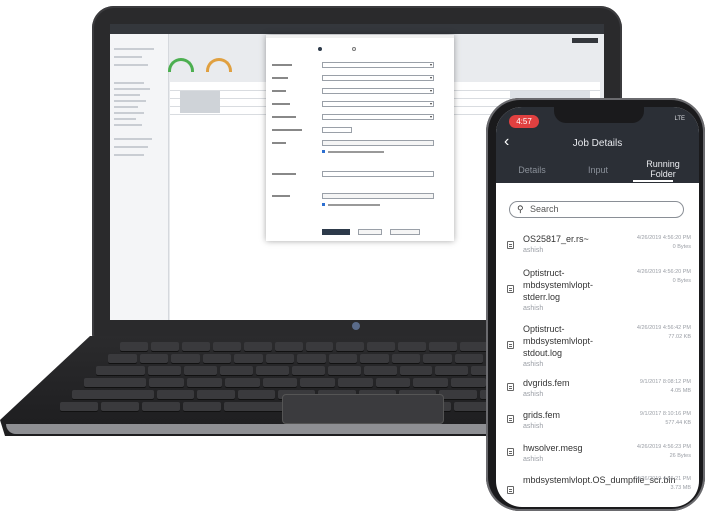  What do you see at coordinates (558, 285) in the screenshot?
I see `file-name: Optistruct-mbdsystemlvlopt-stderr.log` at bounding box center [558, 285].